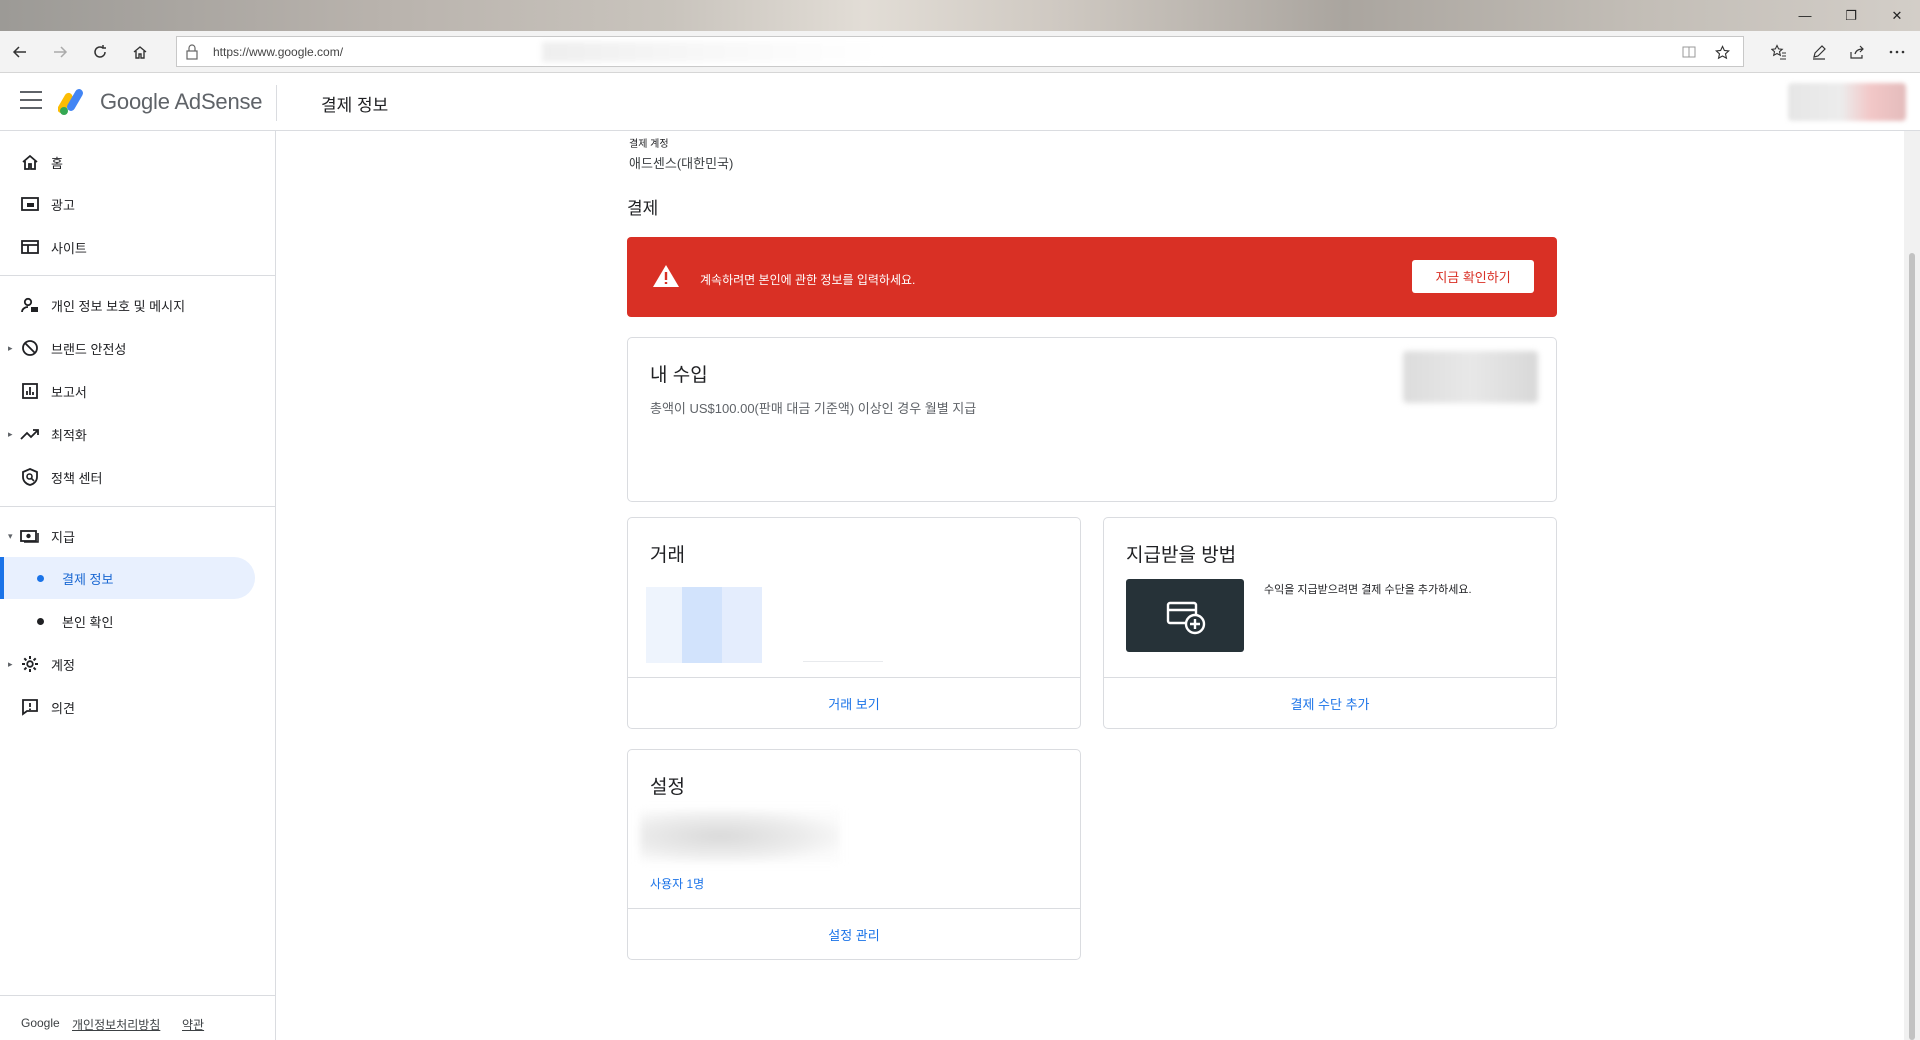 The height and width of the screenshot is (1040, 1920). I want to click on sidebar-item-label: 정책 센터, so click(77, 478).